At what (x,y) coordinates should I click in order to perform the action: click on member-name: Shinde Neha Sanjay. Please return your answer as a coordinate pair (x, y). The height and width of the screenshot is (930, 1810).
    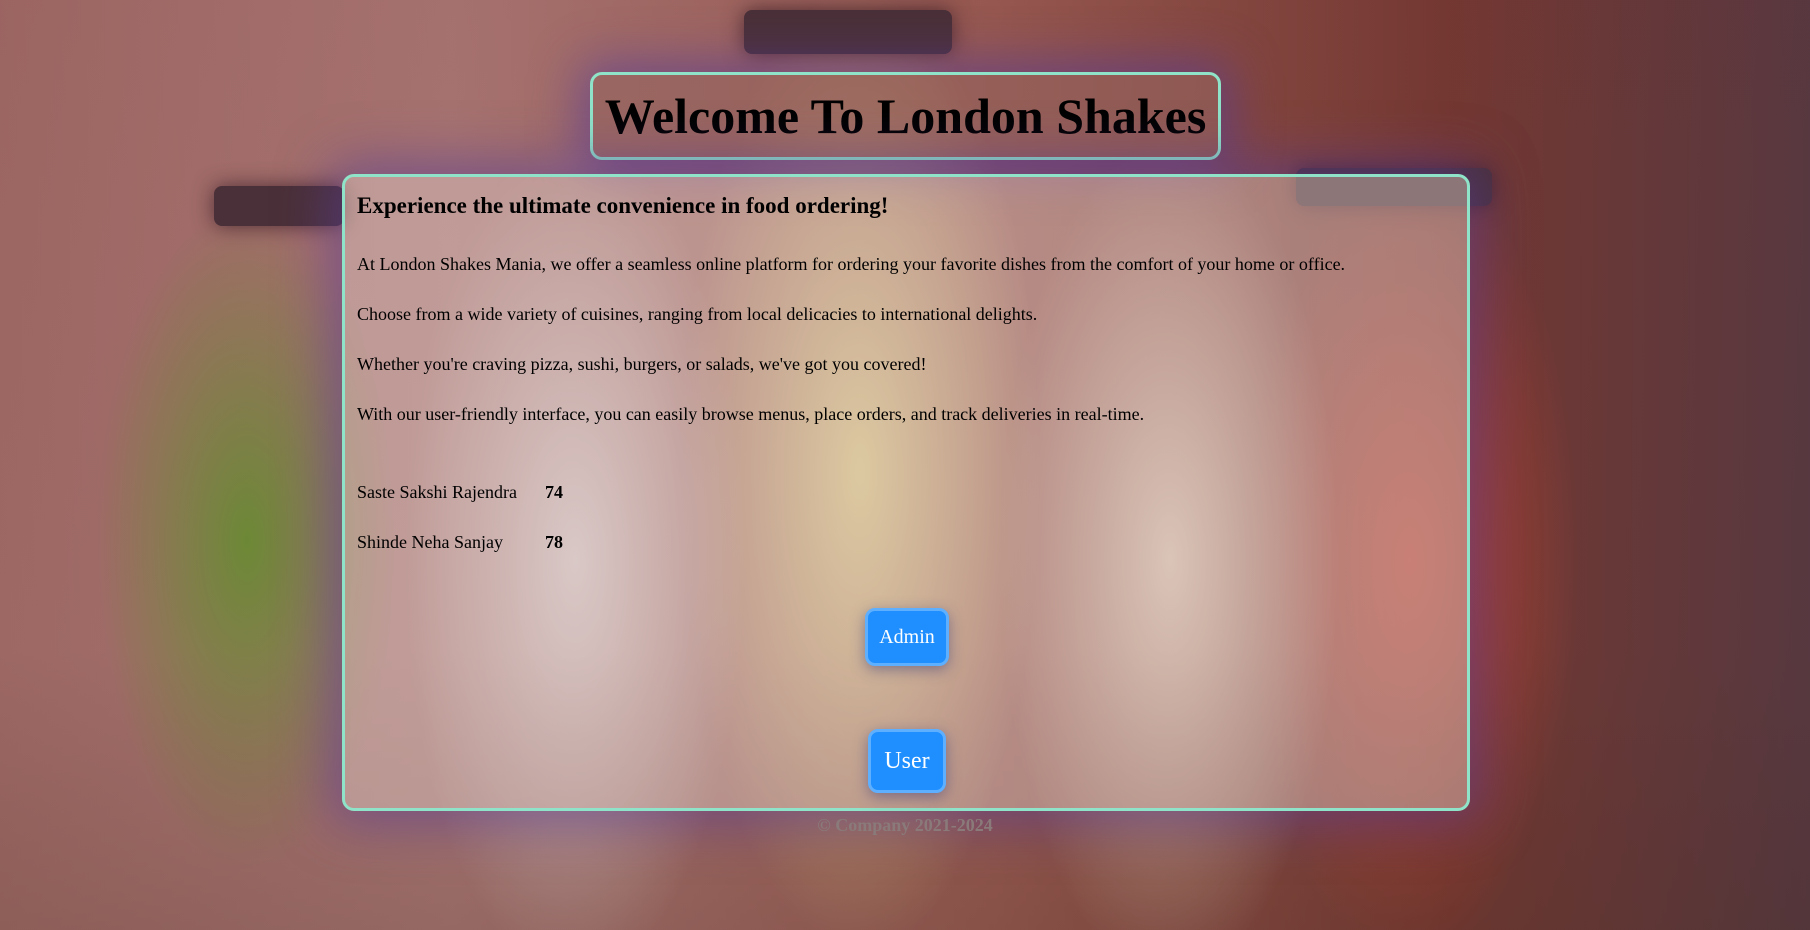
    Looking at the image, I should click on (430, 542).